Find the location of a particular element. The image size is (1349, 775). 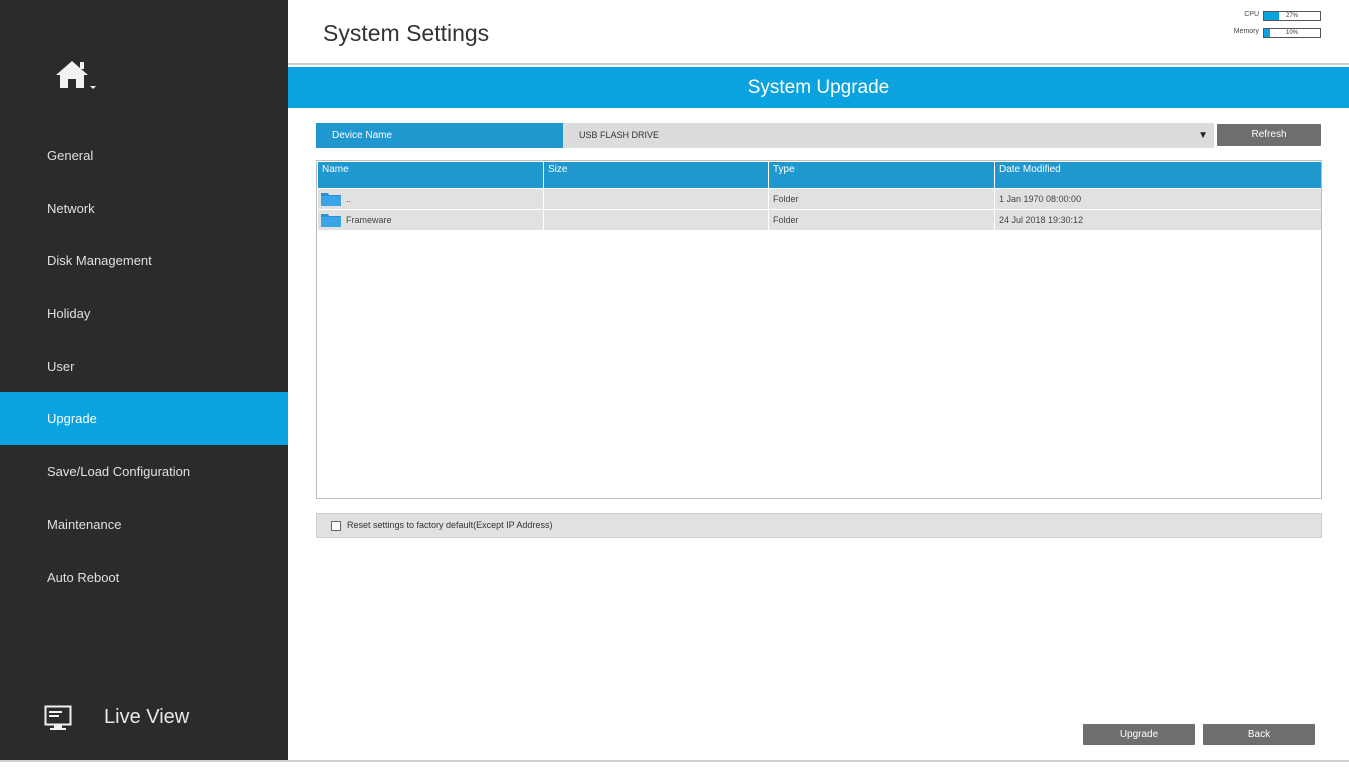

sidebar-item-holiday: Holiday is located at coordinates (144, 313).